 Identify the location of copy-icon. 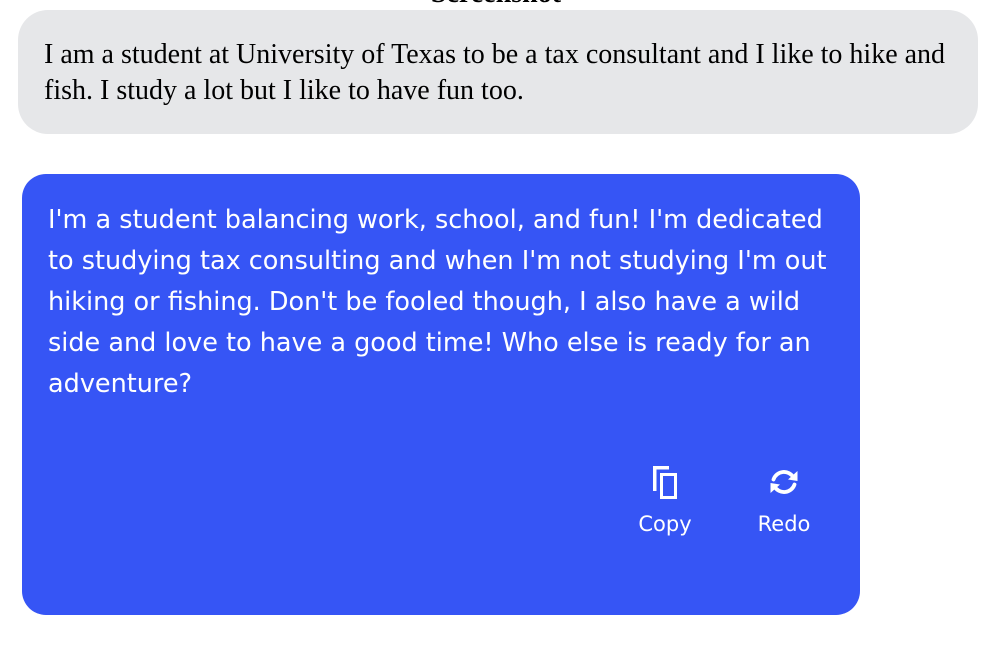
(665, 482).